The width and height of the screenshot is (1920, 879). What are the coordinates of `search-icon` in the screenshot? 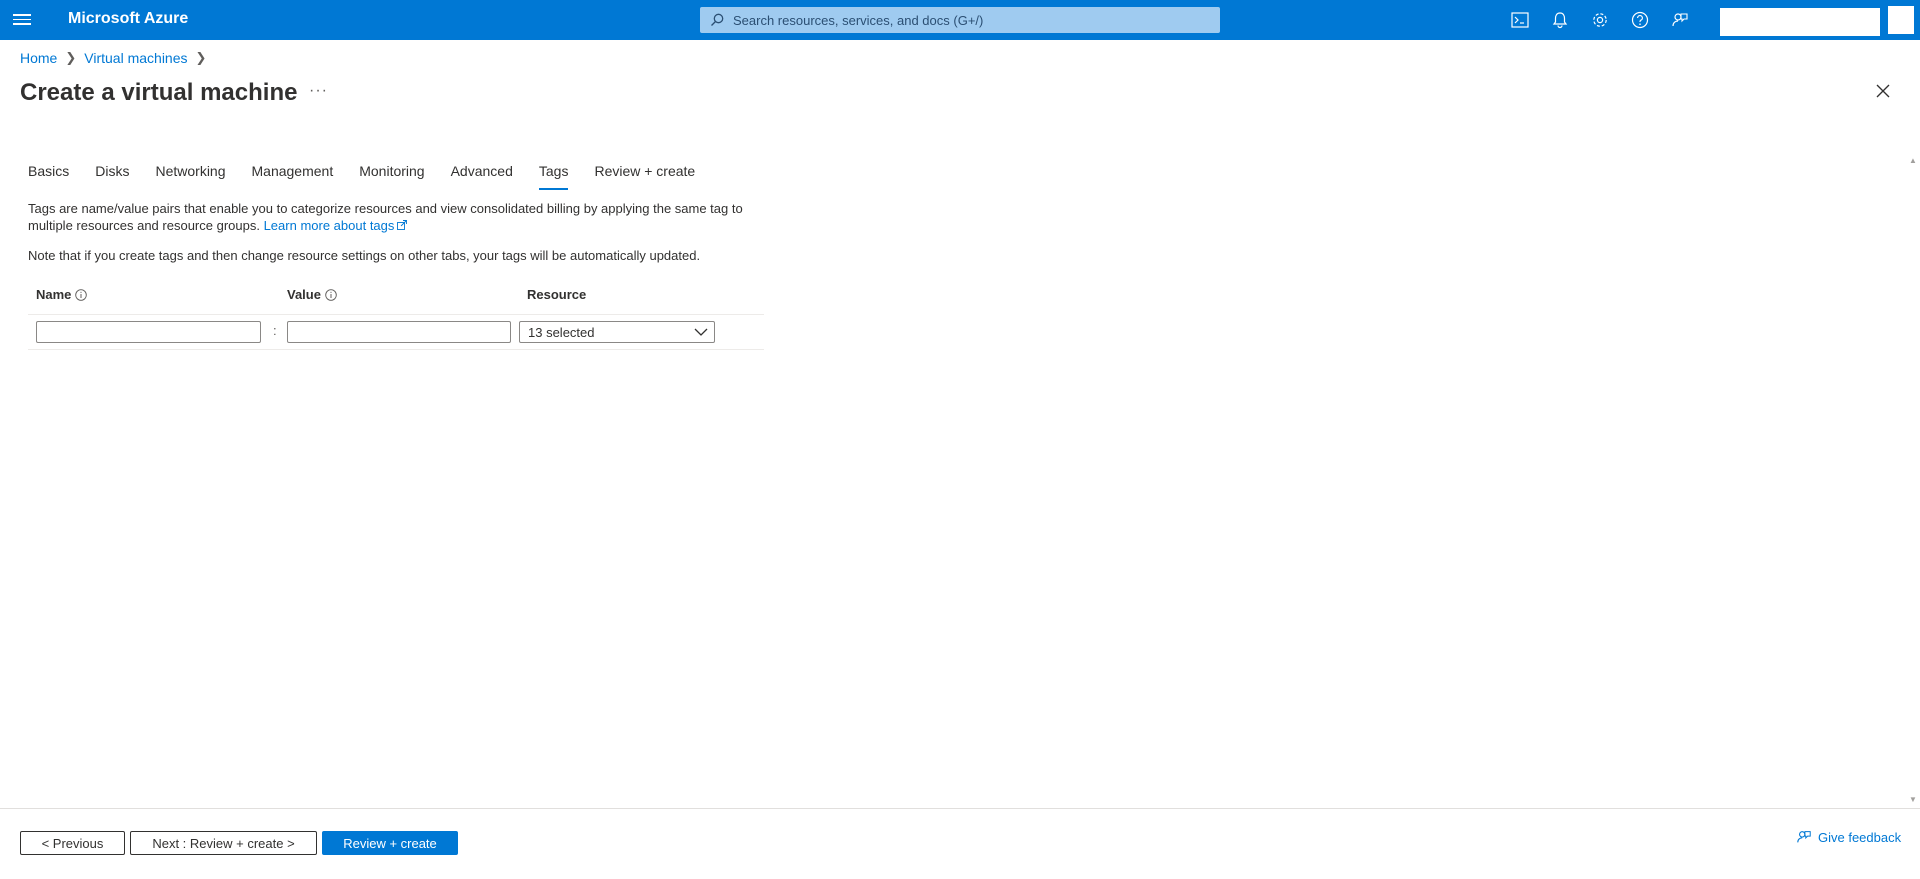 It's located at (717, 19).